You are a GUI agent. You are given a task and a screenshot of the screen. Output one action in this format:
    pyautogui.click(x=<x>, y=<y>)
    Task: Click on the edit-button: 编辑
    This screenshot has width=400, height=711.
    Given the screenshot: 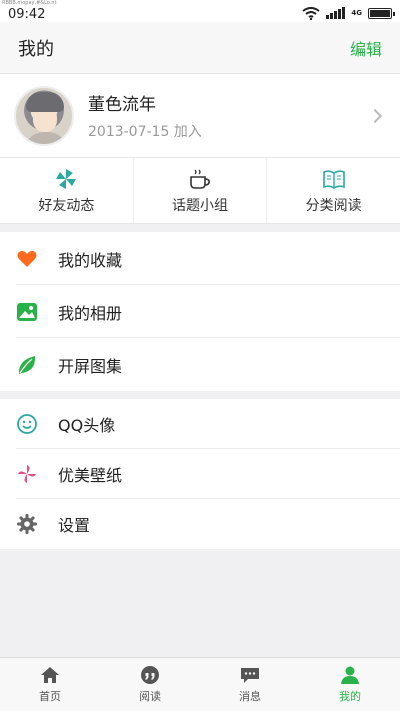 What is the action you would take?
    pyautogui.click(x=366, y=48)
    